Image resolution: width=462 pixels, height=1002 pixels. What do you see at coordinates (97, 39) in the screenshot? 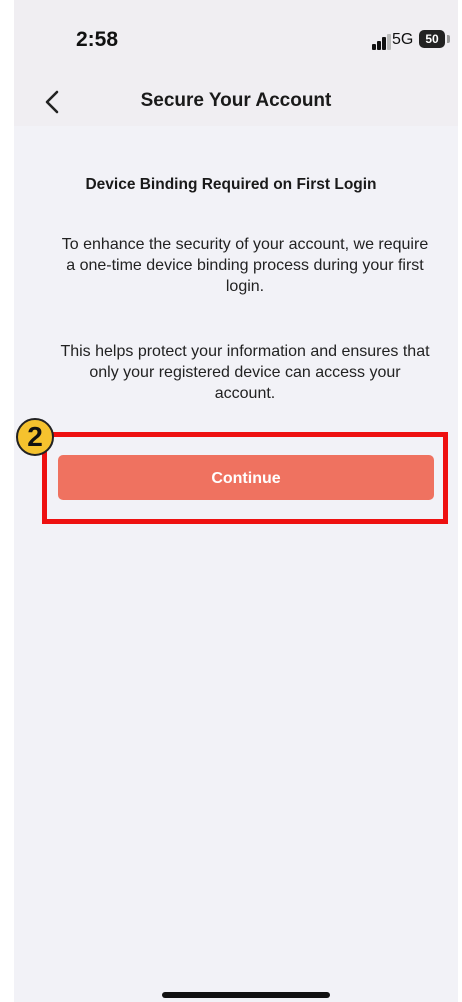
I see `status-time: 2:58` at bounding box center [97, 39].